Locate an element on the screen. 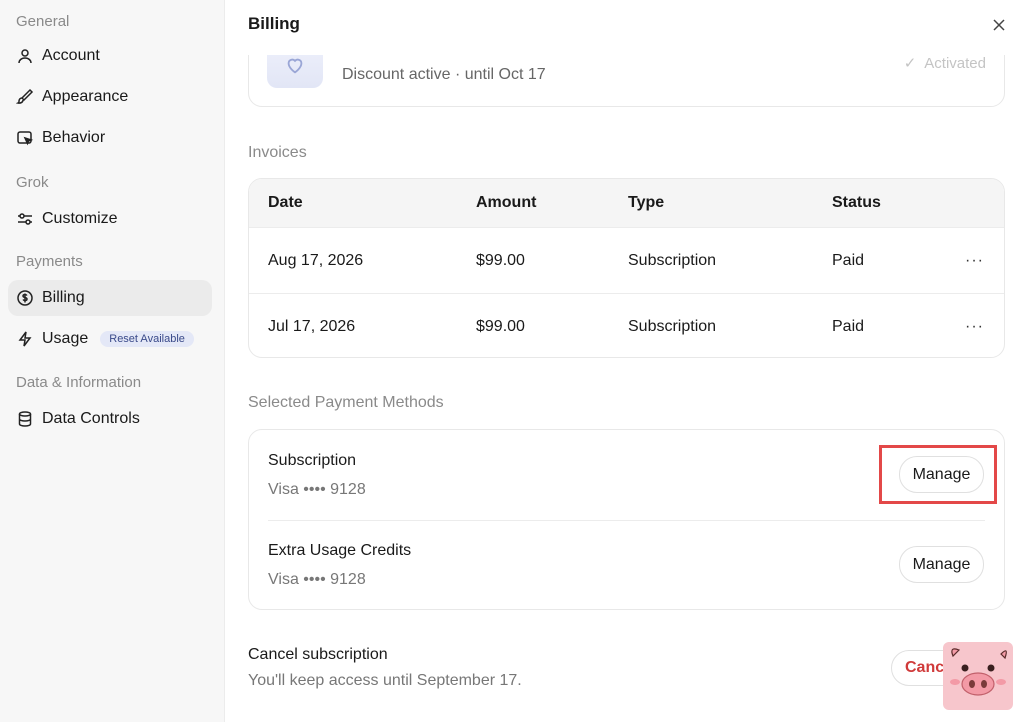 The width and height of the screenshot is (1024, 722). cancel-subscription-title: Cancel subscription is located at coordinates (318, 654).